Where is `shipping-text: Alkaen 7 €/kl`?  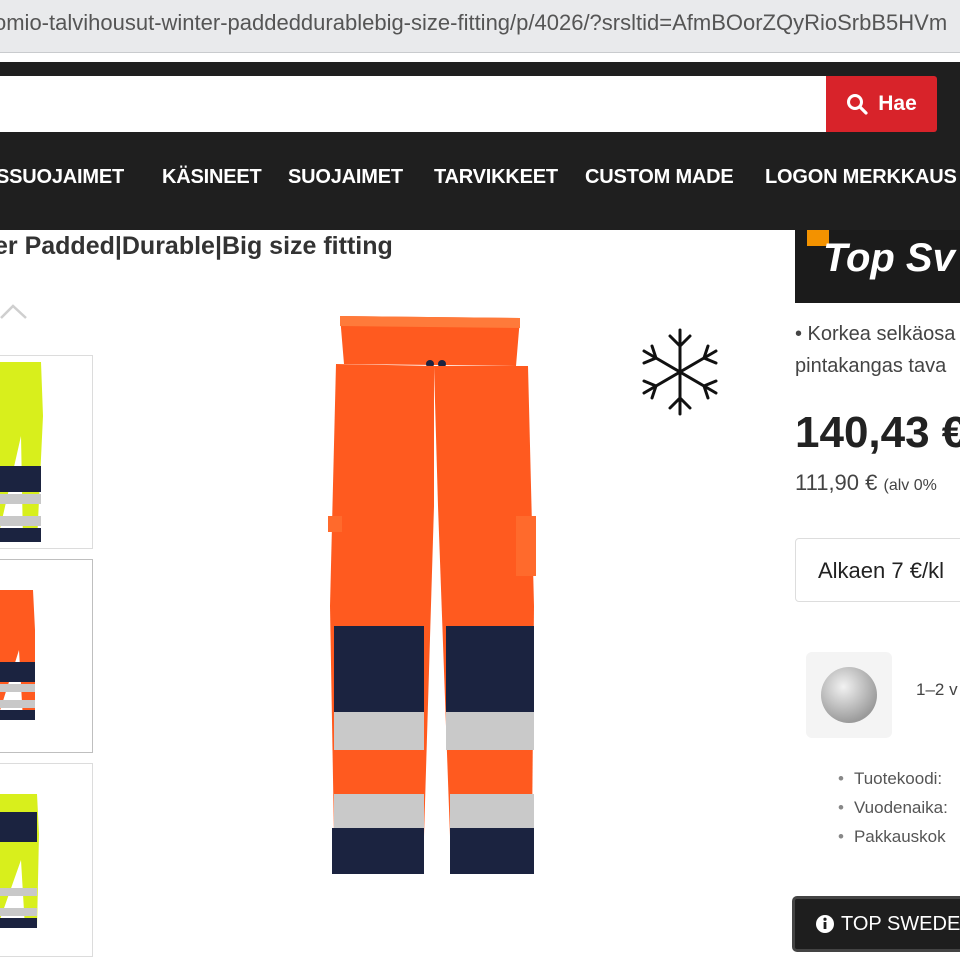 shipping-text: Alkaen 7 €/kl is located at coordinates (881, 570).